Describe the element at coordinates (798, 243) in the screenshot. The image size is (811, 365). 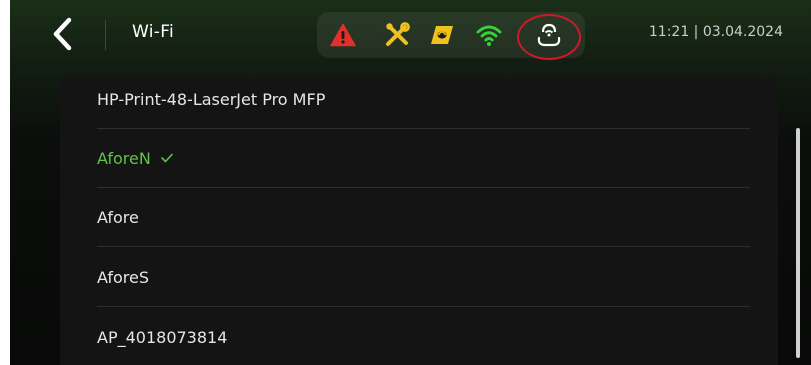
I see `scrollbar` at that location.